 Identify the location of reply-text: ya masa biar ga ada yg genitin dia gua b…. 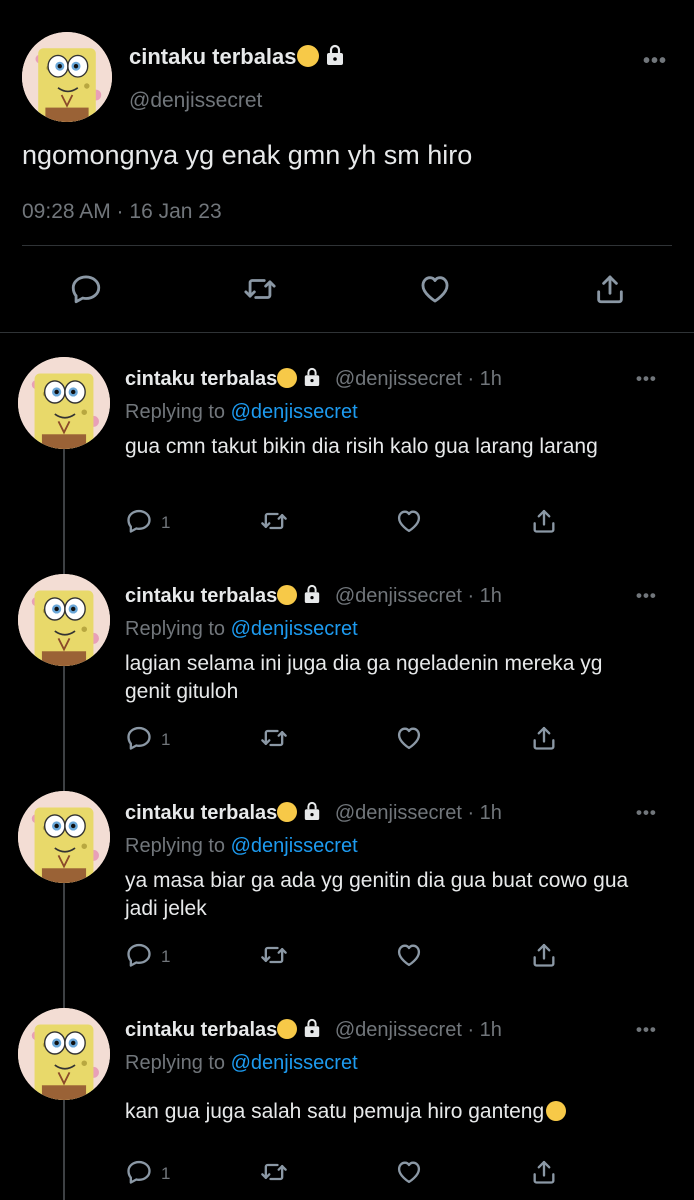
(377, 894).